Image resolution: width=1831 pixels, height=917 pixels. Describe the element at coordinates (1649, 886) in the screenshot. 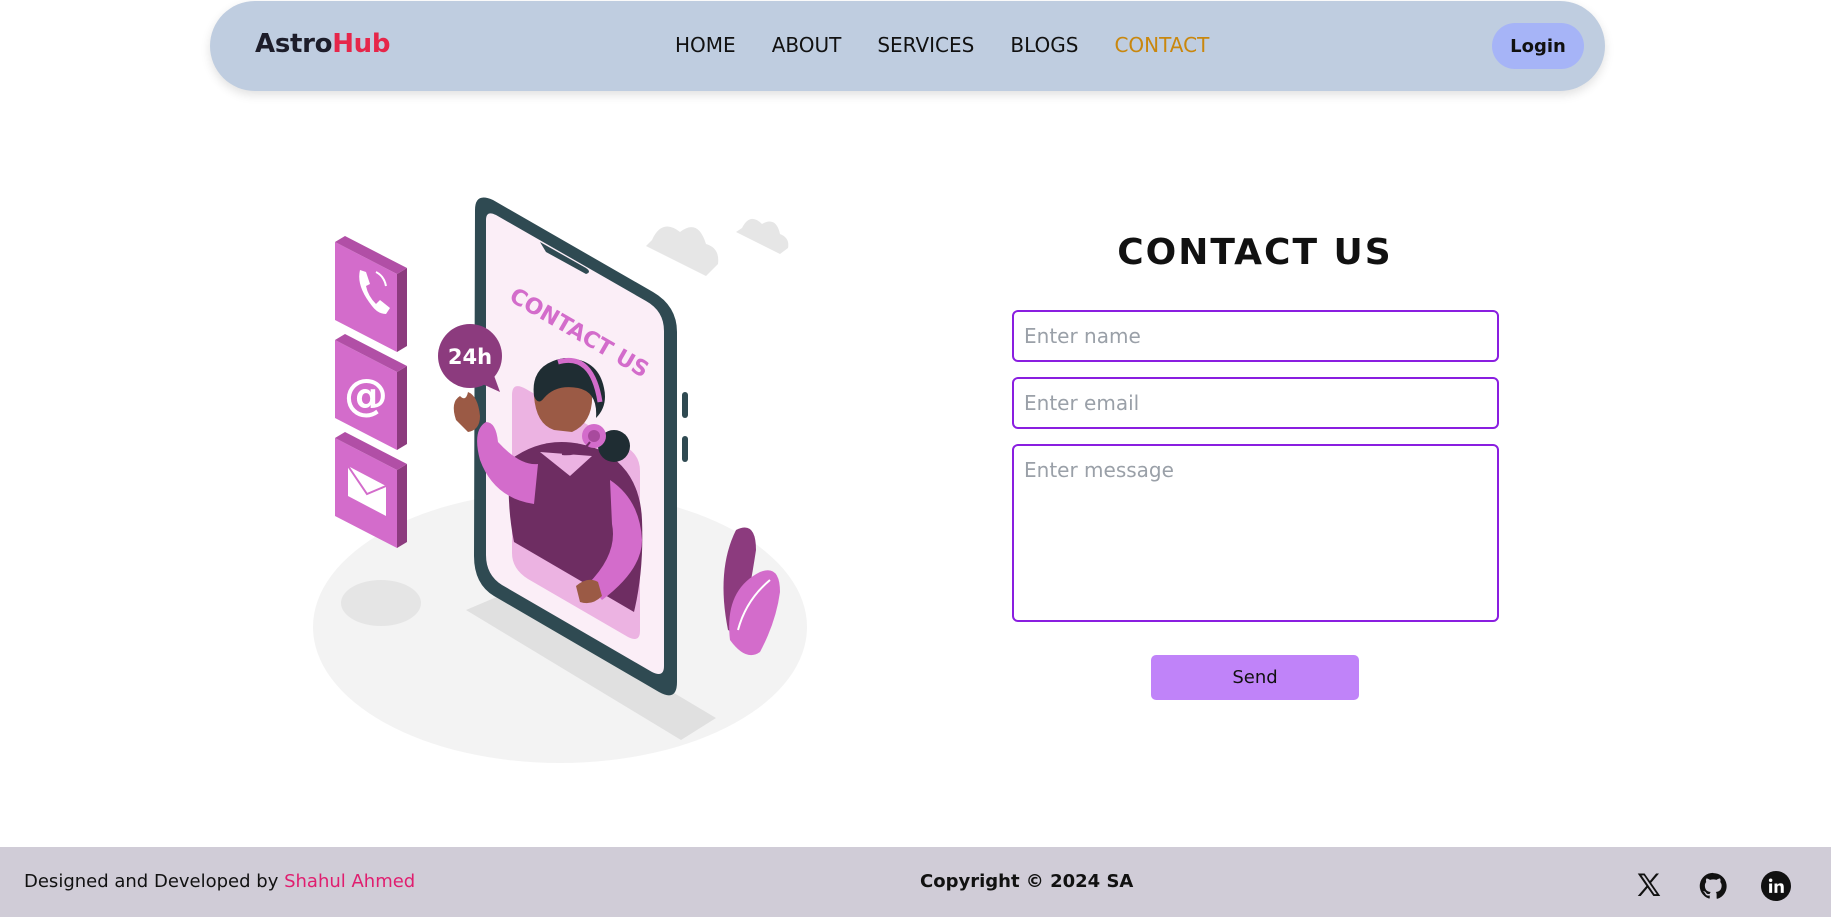

I see `x-icon` at that location.